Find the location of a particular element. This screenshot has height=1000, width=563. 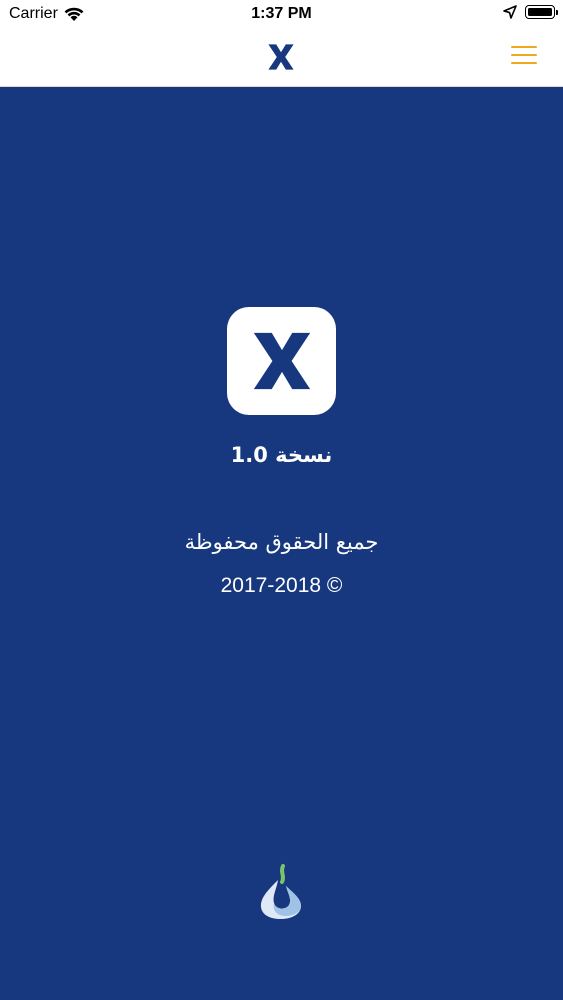

copyright-label: 2017-2018 © is located at coordinates (281, 585).